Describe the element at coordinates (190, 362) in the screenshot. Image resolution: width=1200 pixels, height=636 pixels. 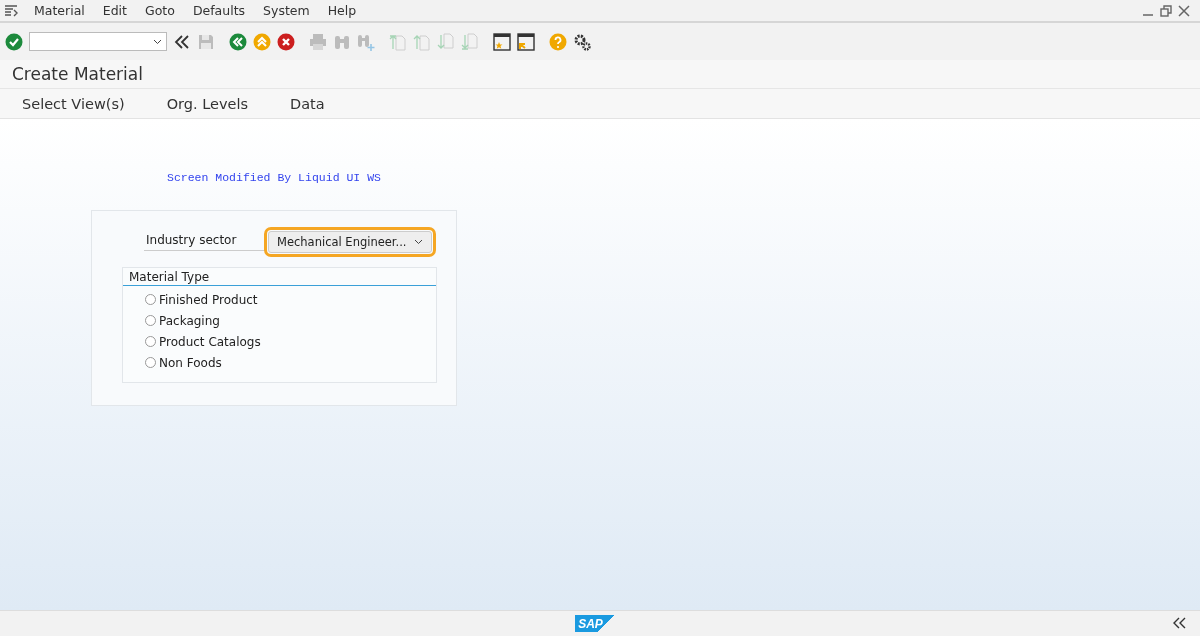
I see `radio-label: Non Foods` at that location.